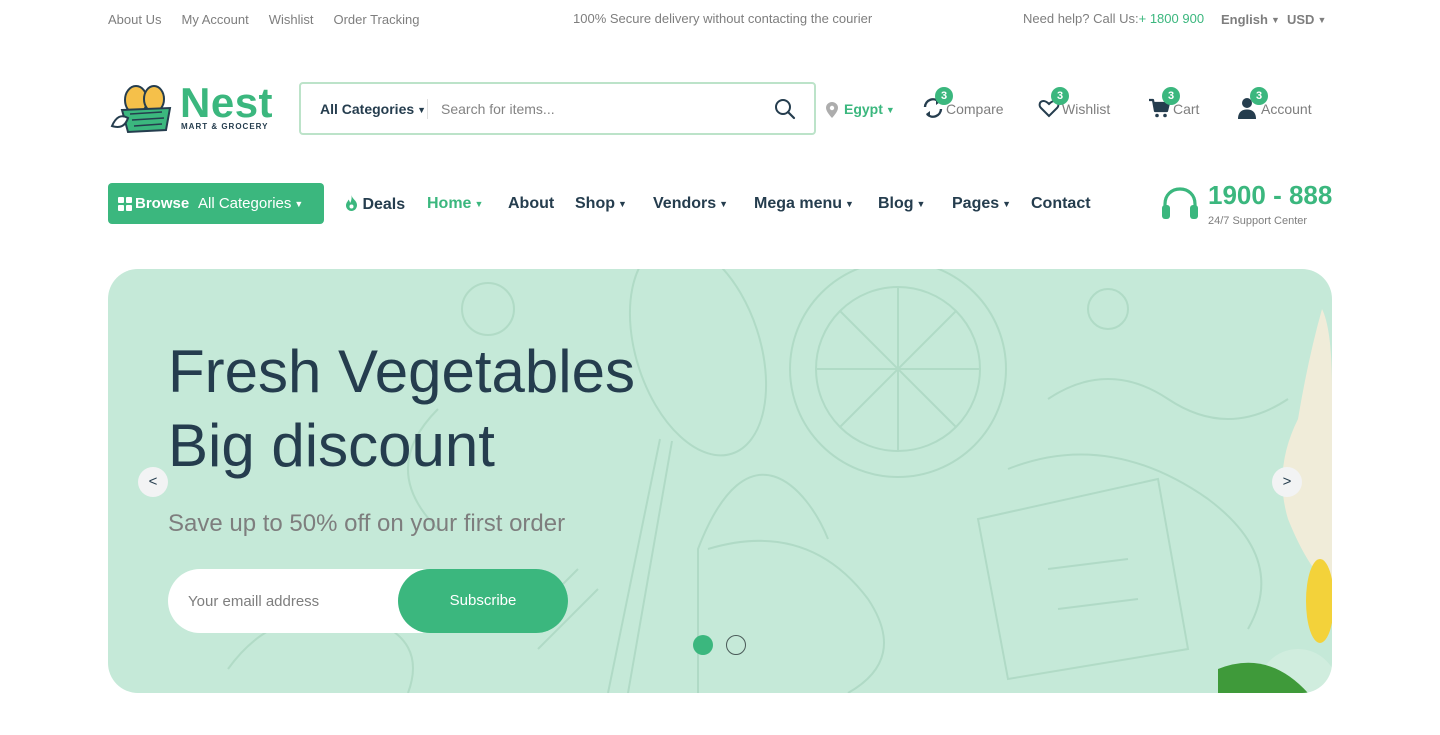 This screenshot has height=735, width=1440. I want to click on newsletter-form: Subscribe, so click(368, 601).